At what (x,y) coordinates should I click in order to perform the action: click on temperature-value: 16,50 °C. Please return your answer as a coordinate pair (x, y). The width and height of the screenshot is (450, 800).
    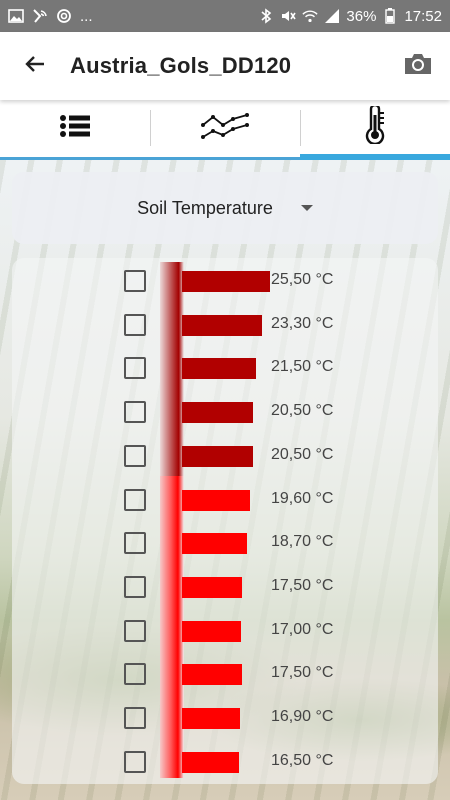
    Looking at the image, I should click on (302, 760).